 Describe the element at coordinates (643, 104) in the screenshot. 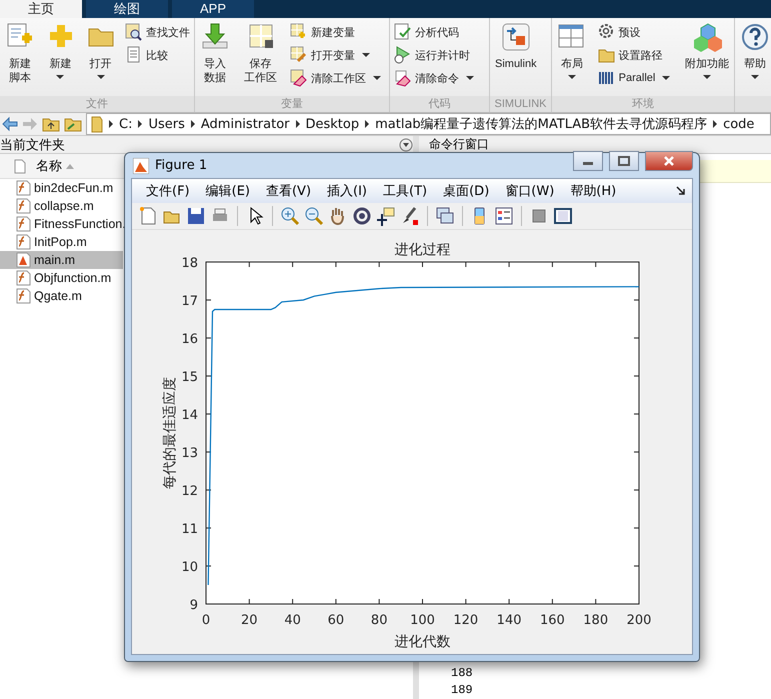

I see `group-label: 环境` at that location.